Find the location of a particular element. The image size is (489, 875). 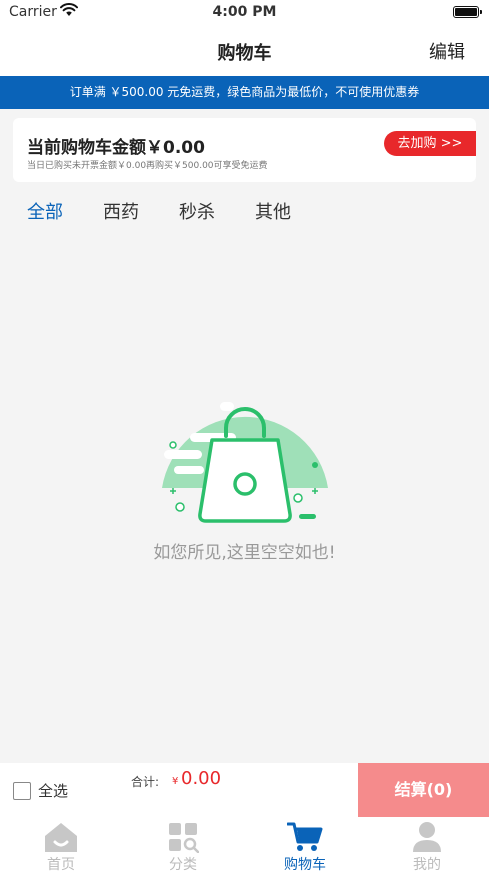

tab-bar-profile-label: 我的 is located at coordinates (427, 865).